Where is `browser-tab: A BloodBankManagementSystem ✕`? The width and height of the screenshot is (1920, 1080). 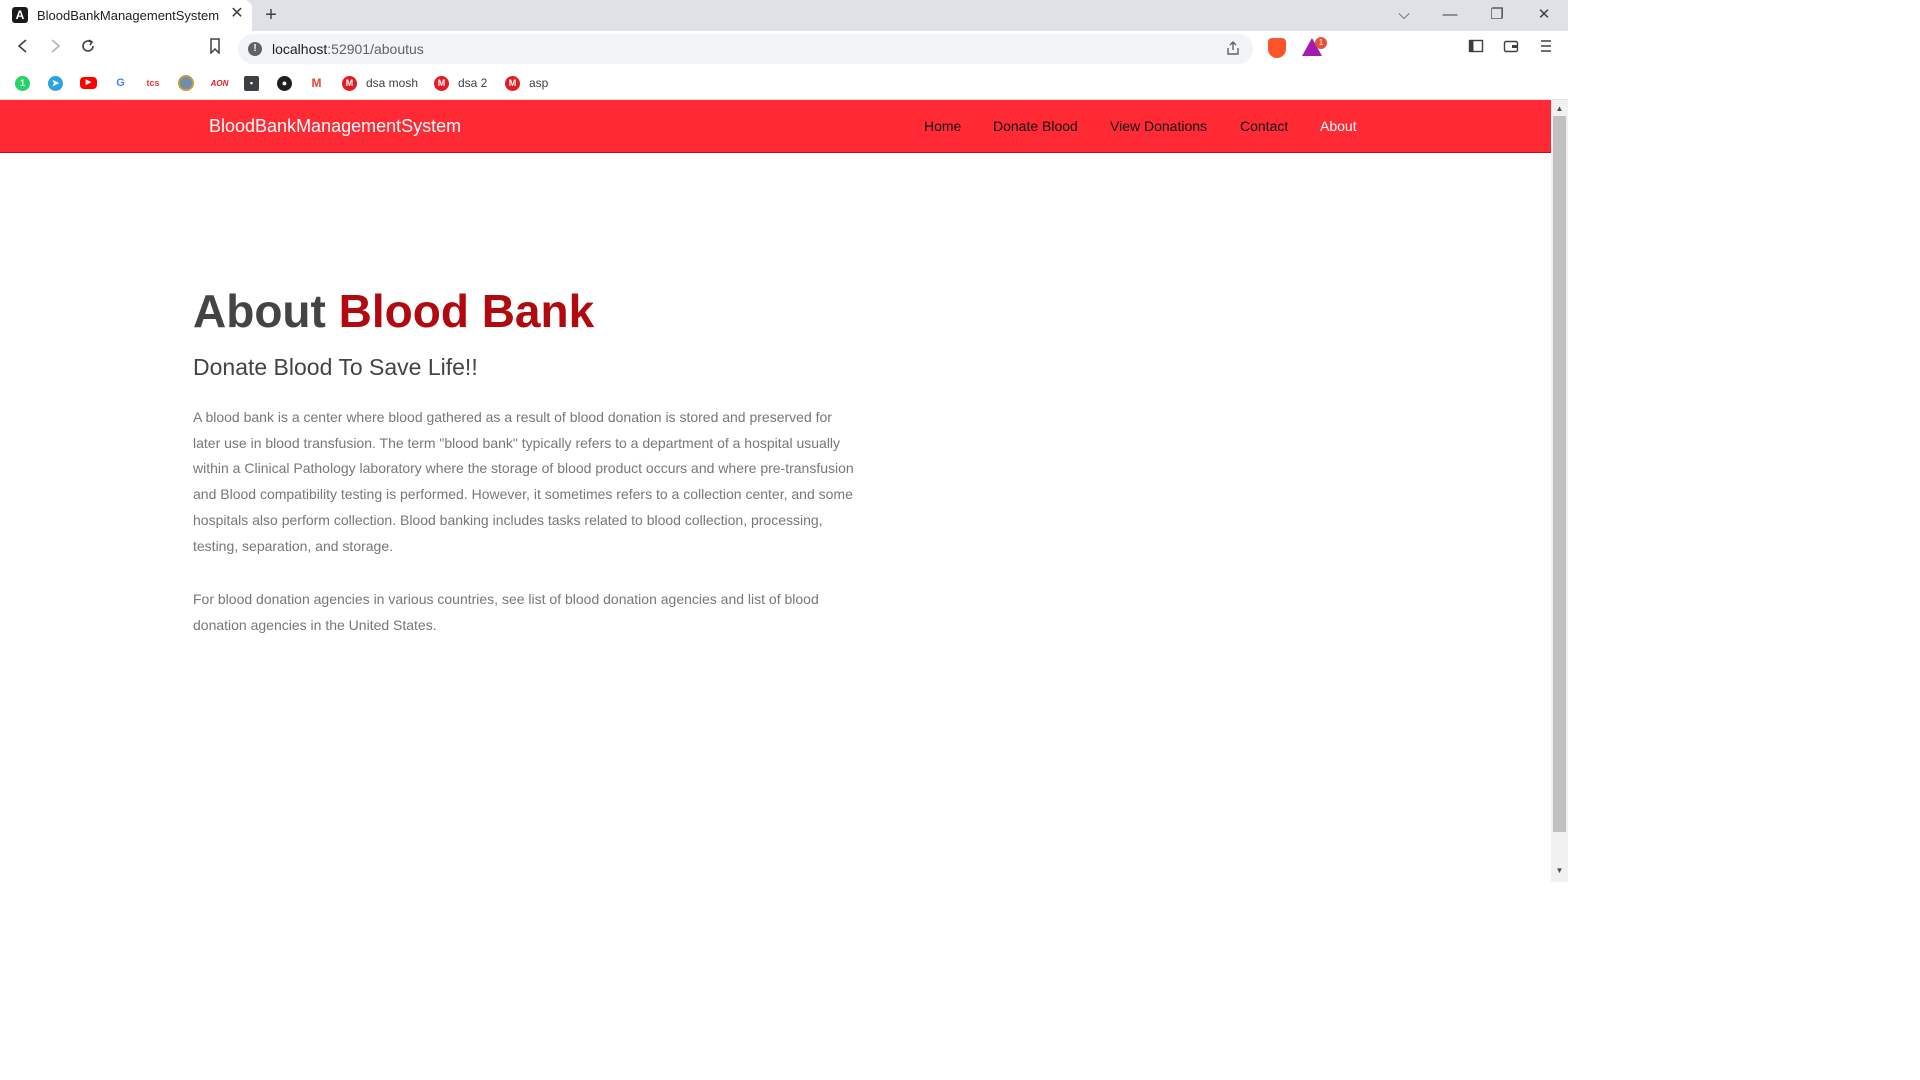 browser-tab: A BloodBankManagementSystem ✕ is located at coordinates (126, 15).